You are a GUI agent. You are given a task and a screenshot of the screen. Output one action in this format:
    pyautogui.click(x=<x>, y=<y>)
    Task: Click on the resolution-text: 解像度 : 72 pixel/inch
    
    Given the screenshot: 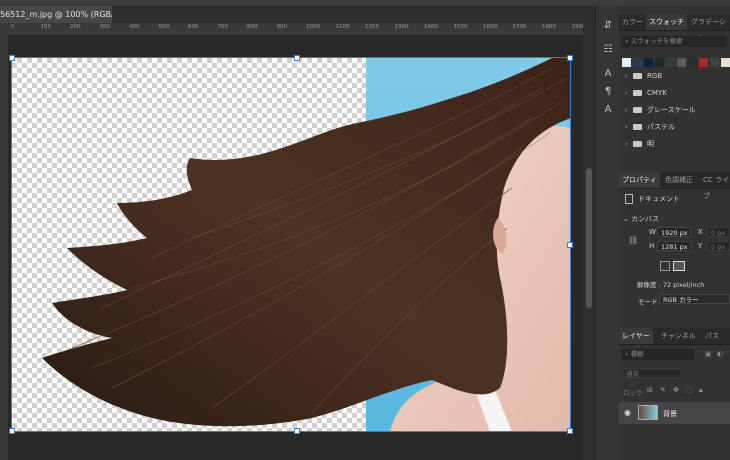 What is the action you would take?
    pyautogui.click(x=671, y=285)
    